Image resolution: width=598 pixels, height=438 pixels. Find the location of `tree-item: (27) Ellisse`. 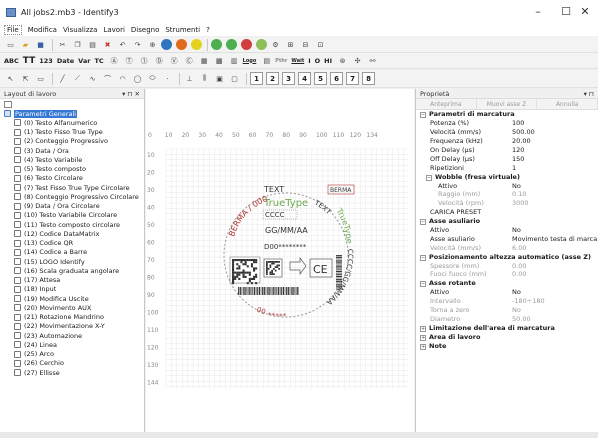

tree-item: (27) Ellisse is located at coordinates (74, 372).